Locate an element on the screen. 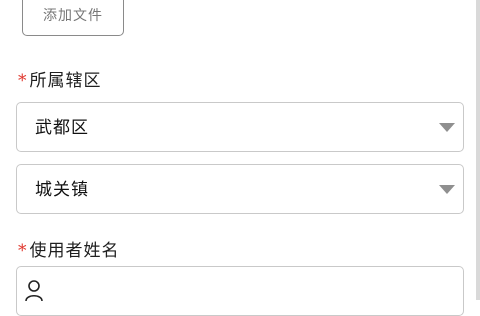 The image size is (480, 316). user-icon is located at coordinates (34, 291).